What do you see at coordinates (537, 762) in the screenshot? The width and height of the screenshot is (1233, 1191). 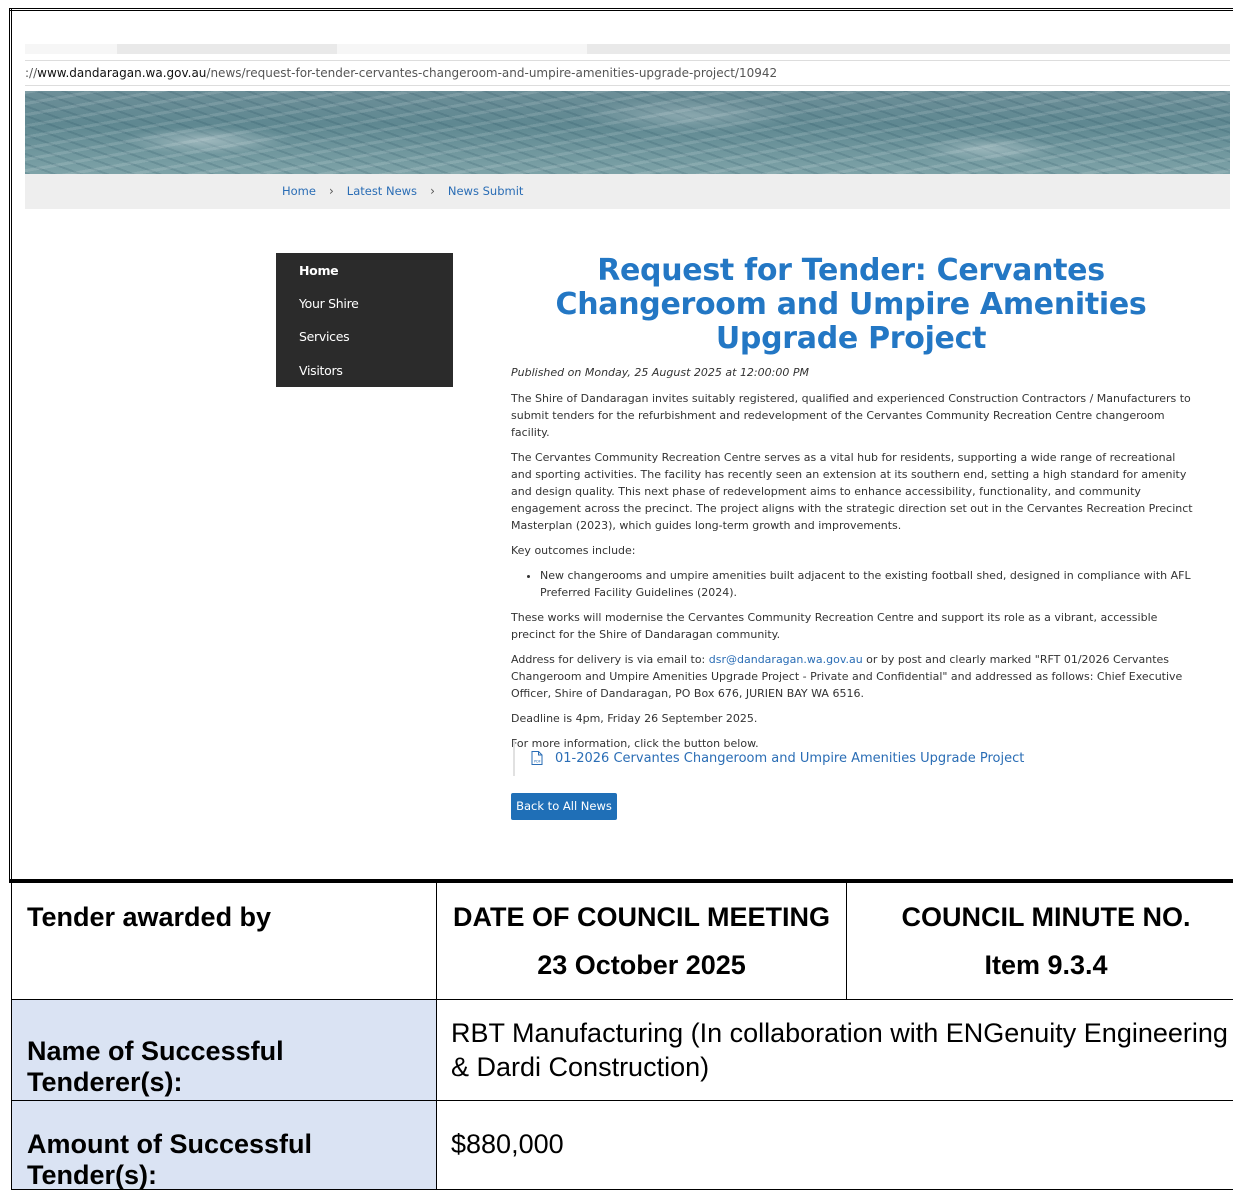 I see `svg-text: PDF` at bounding box center [537, 762].